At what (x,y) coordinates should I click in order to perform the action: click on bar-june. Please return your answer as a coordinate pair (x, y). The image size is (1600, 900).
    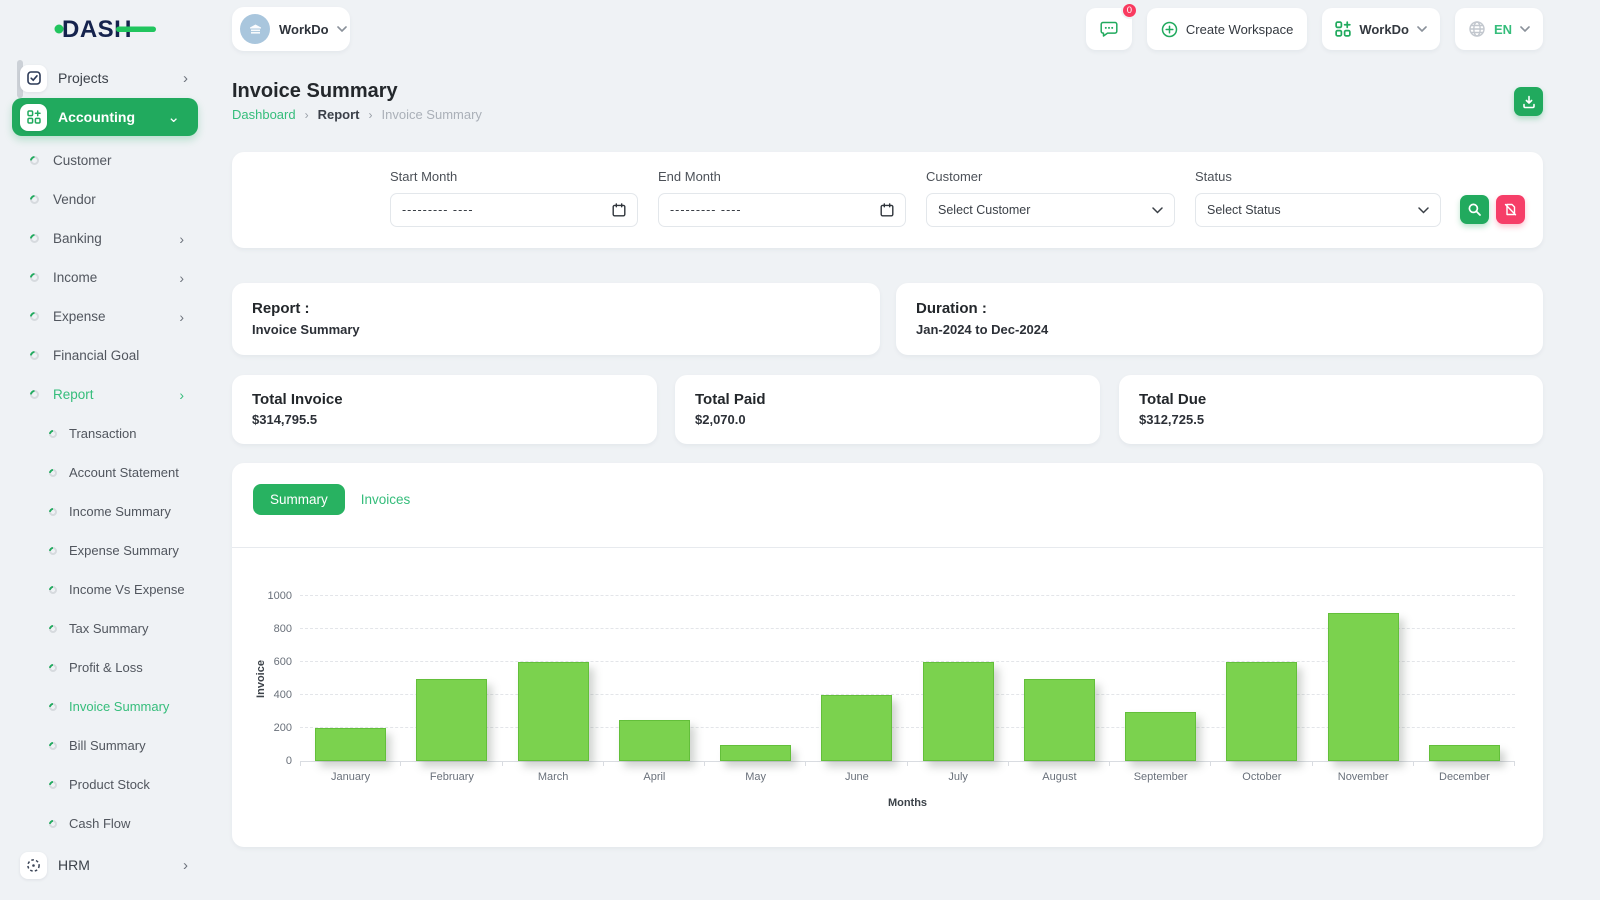
    Looking at the image, I should click on (857, 728).